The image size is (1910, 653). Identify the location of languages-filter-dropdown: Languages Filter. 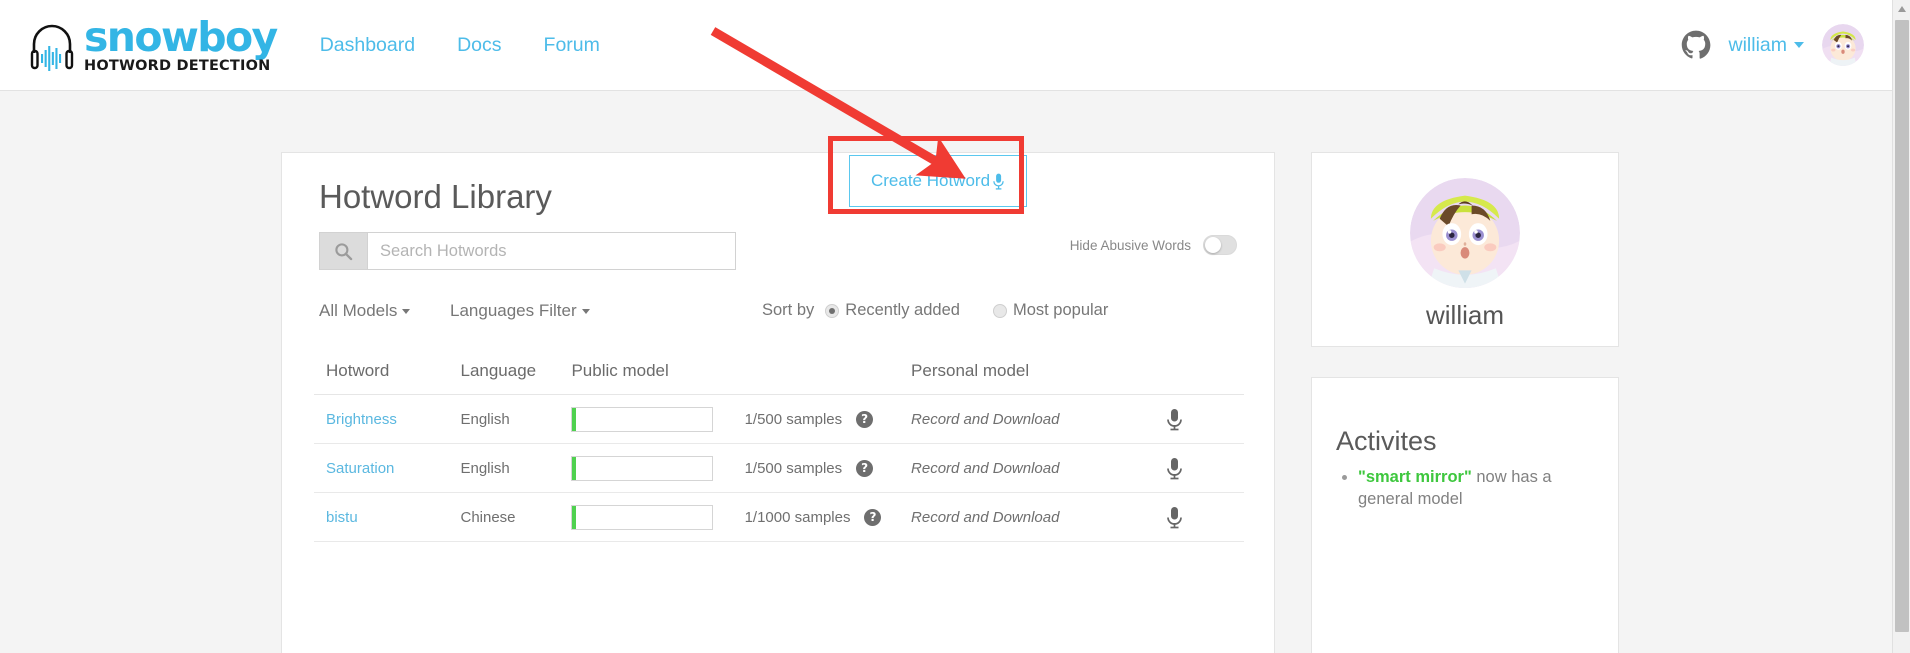
(520, 311).